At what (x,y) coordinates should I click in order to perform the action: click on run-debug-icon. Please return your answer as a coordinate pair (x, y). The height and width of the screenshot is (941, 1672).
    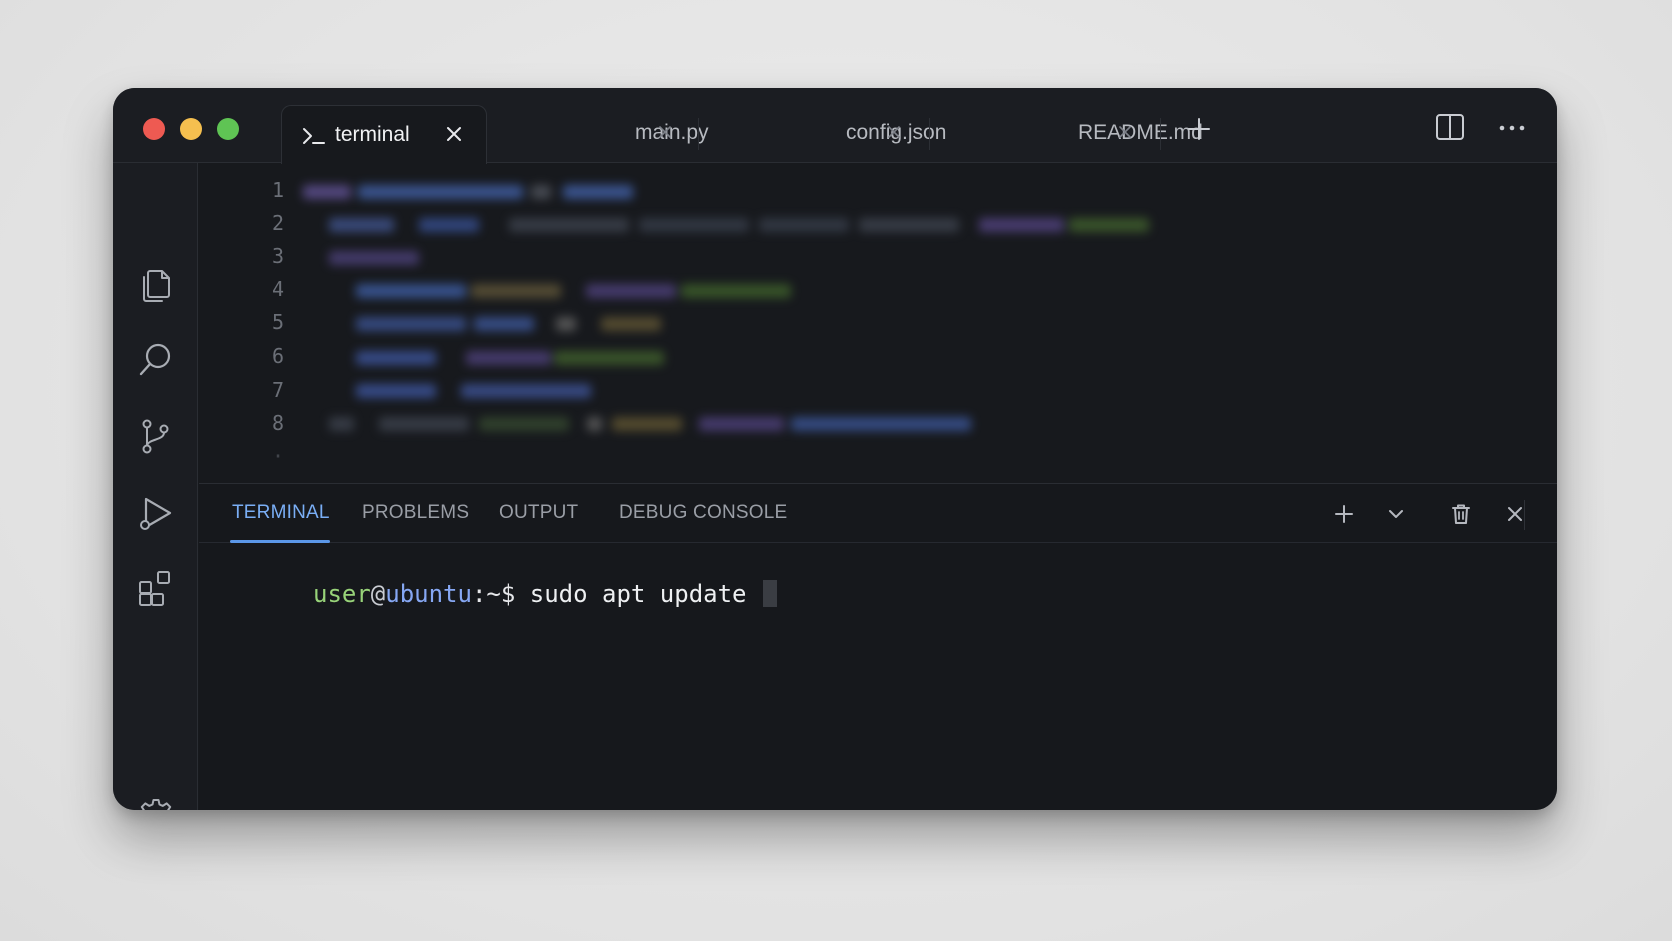
    Looking at the image, I should click on (156, 513).